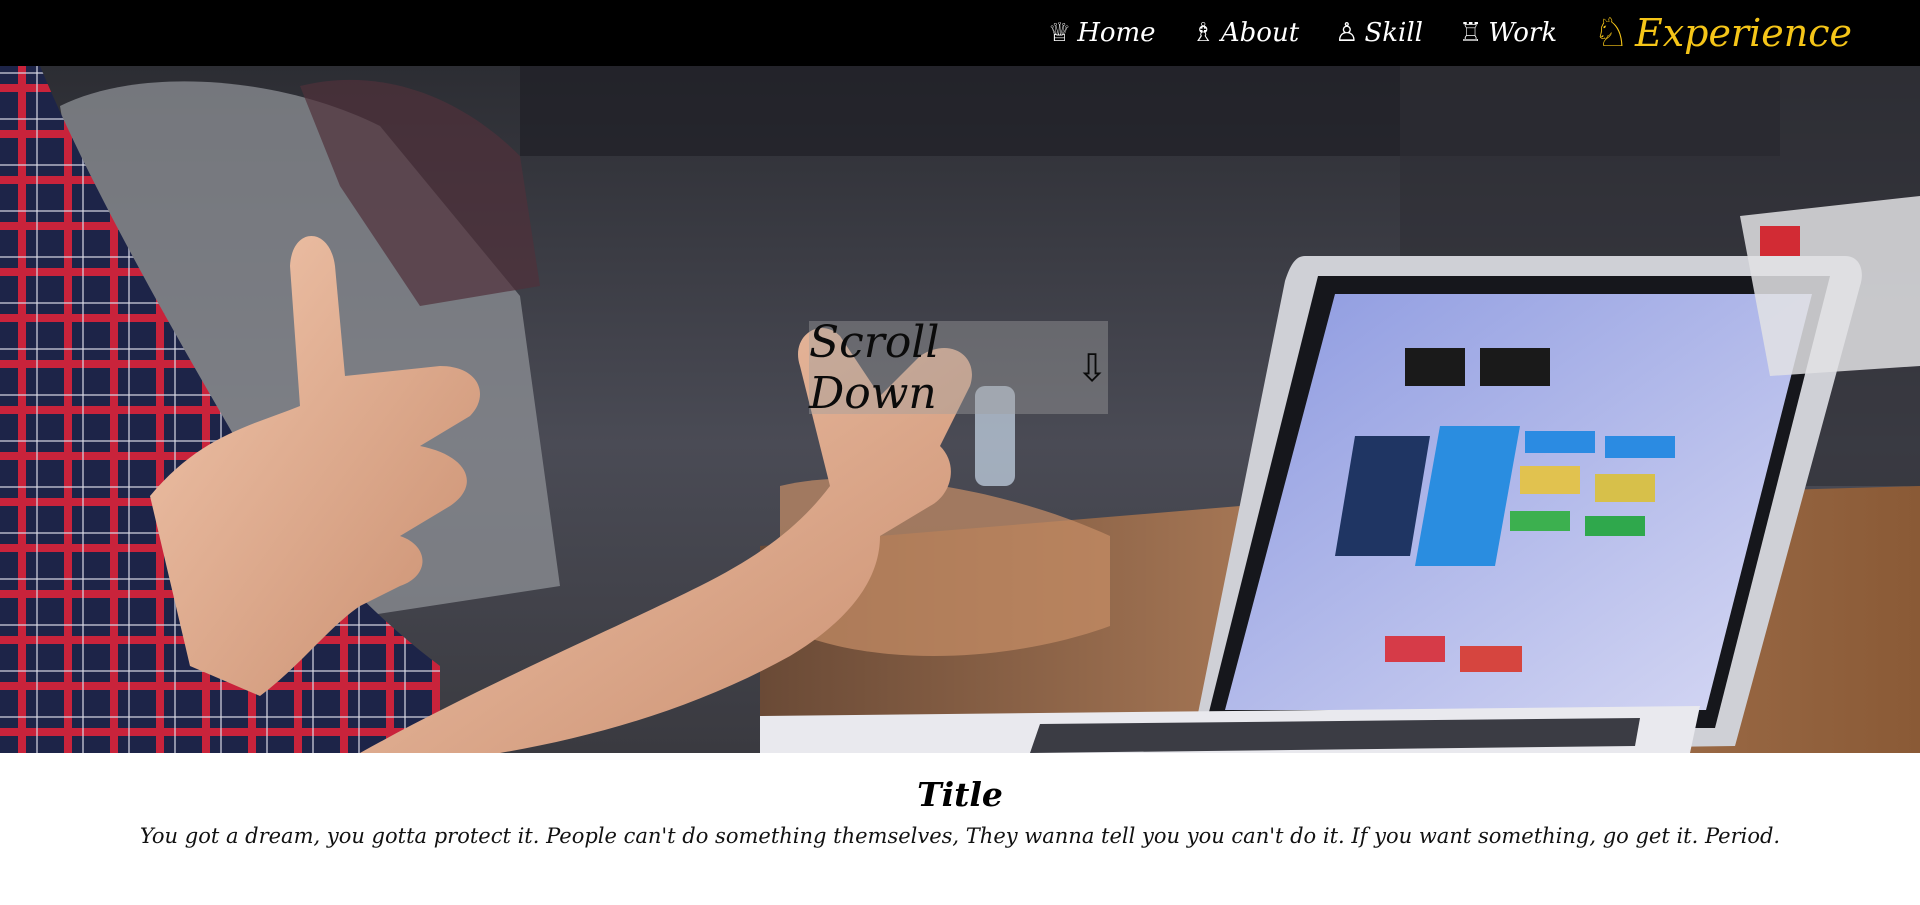  Describe the element at coordinates (1203, 33) in the screenshot. I see `chess-bishop-icon: ♗` at that location.